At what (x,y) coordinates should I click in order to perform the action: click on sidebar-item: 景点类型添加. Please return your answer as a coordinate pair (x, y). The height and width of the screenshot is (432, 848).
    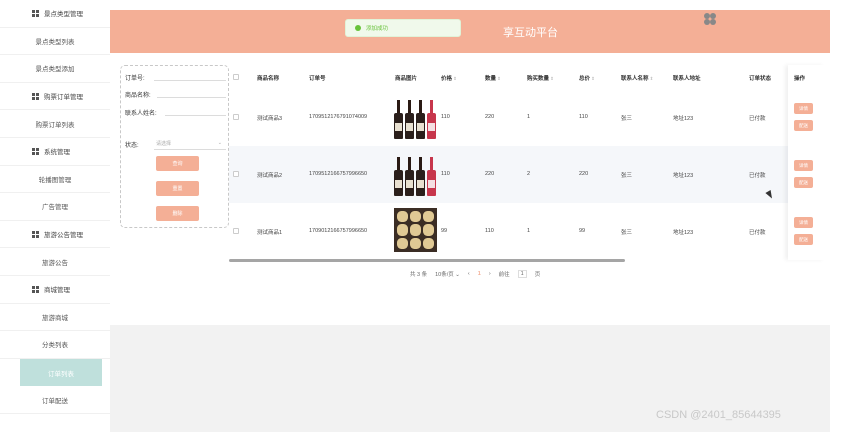
    Looking at the image, I should click on (55, 69).